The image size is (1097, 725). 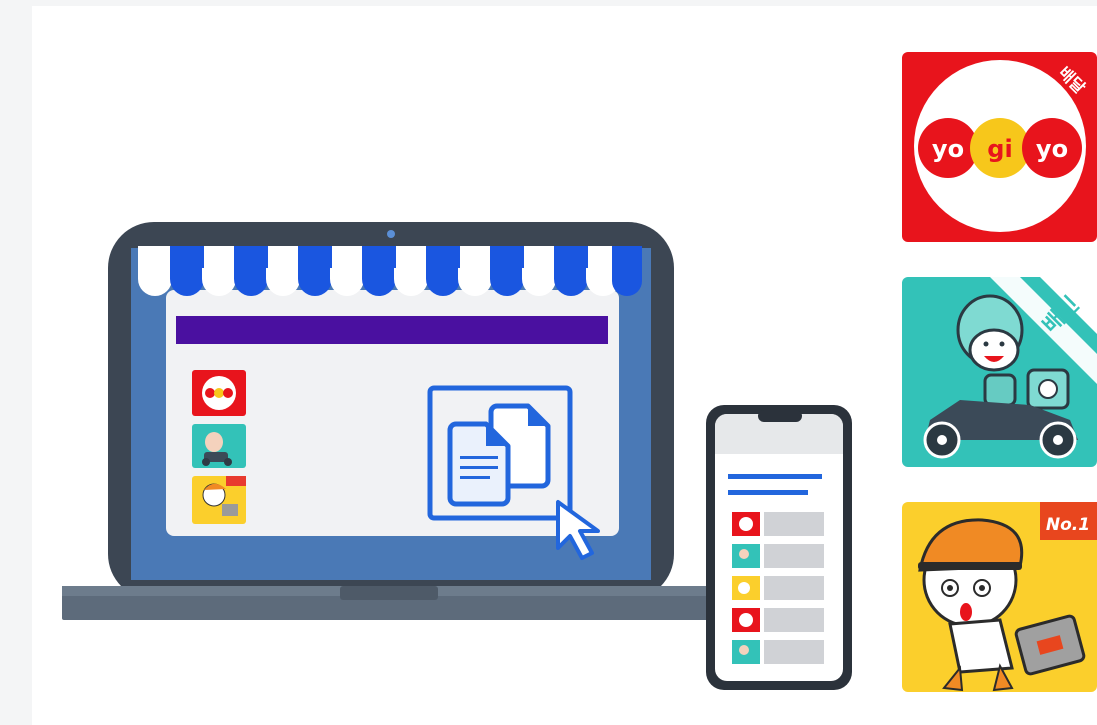 I want to click on laptop-app-icon-coupang, so click(x=219, y=500).